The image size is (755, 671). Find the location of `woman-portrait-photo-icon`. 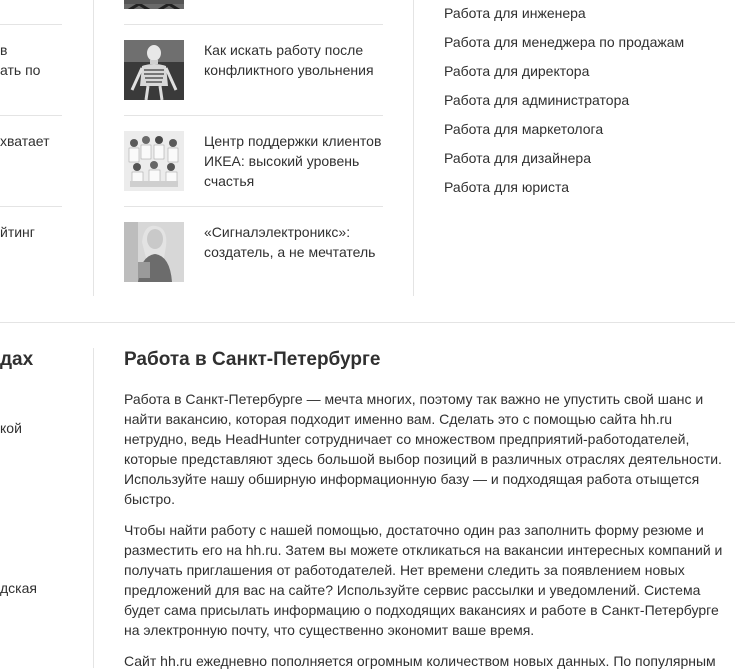

woman-portrait-photo-icon is located at coordinates (154, 252).